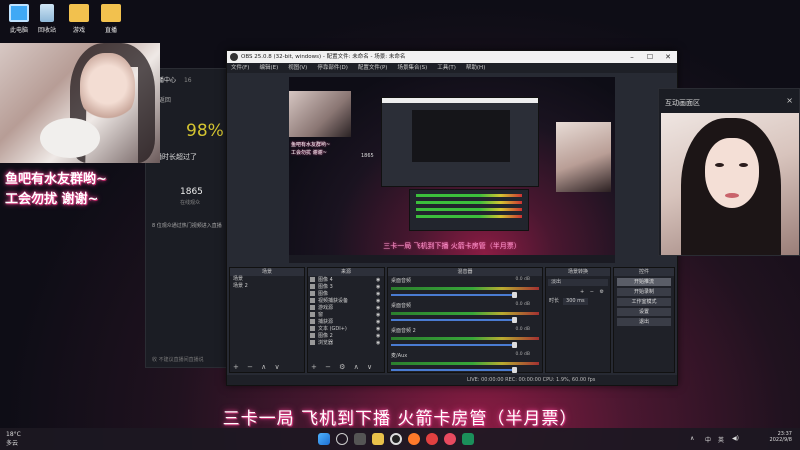  I want to click on mixer-channel: 桌面音频 0.0 dB, so click(465, 313).